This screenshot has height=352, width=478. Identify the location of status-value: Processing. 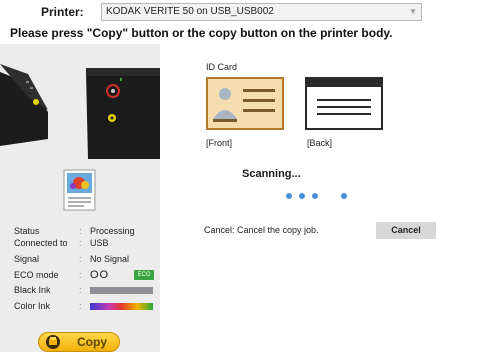
(112, 231).